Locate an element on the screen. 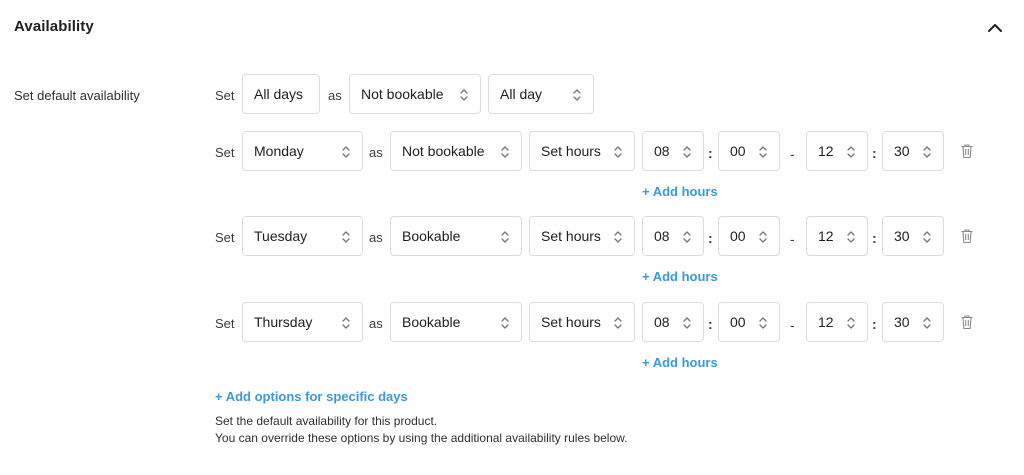 The width and height of the screenshot is (1024, 475). status-select: Not bookable is located at coordinates (456, 151).